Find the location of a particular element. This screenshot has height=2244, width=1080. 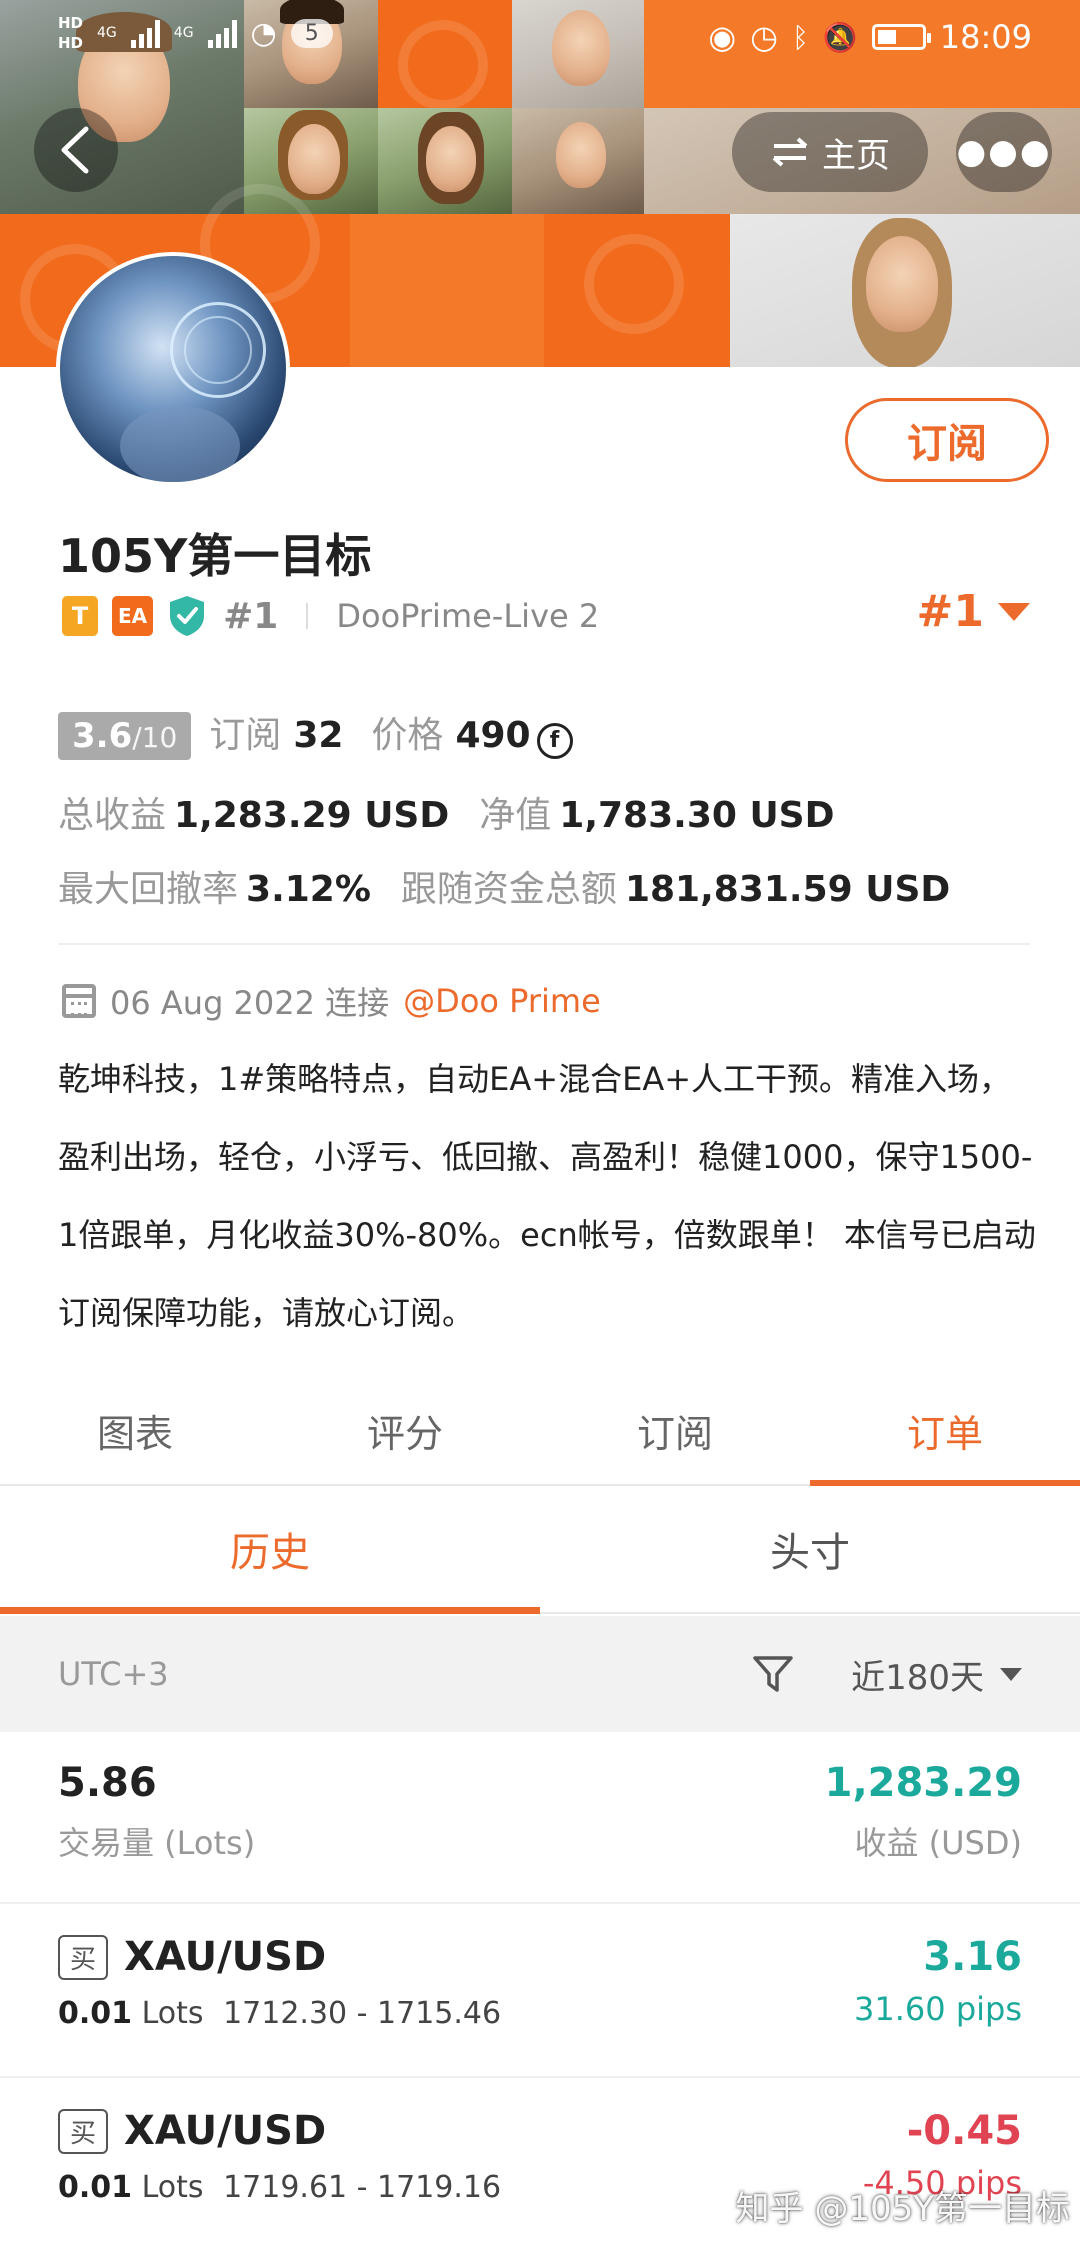

period-select: 近180天 is located at coordinates (936, 1674).